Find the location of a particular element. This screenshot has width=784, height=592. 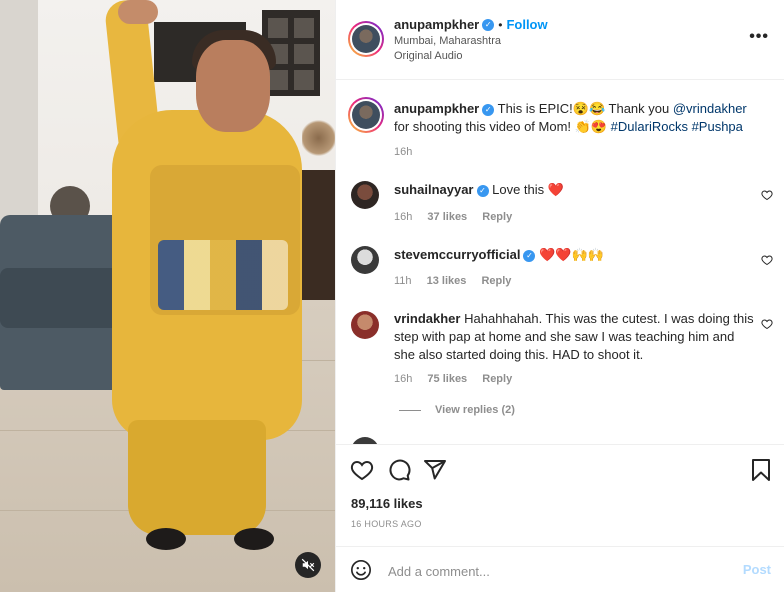

follow-button: Follow is located at coordinates (526, 24).